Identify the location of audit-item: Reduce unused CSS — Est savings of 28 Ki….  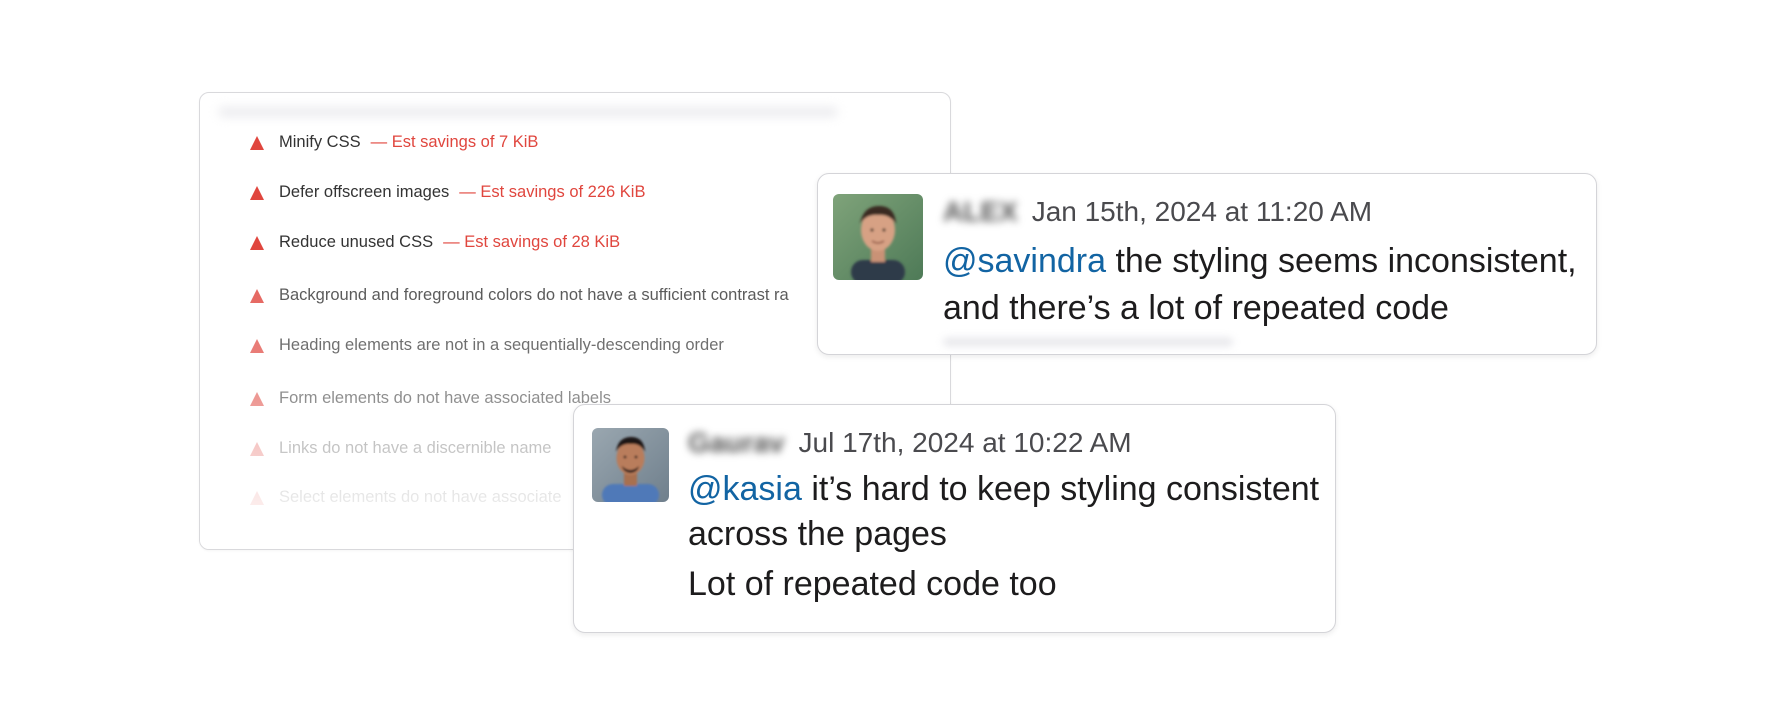
(435, 242).